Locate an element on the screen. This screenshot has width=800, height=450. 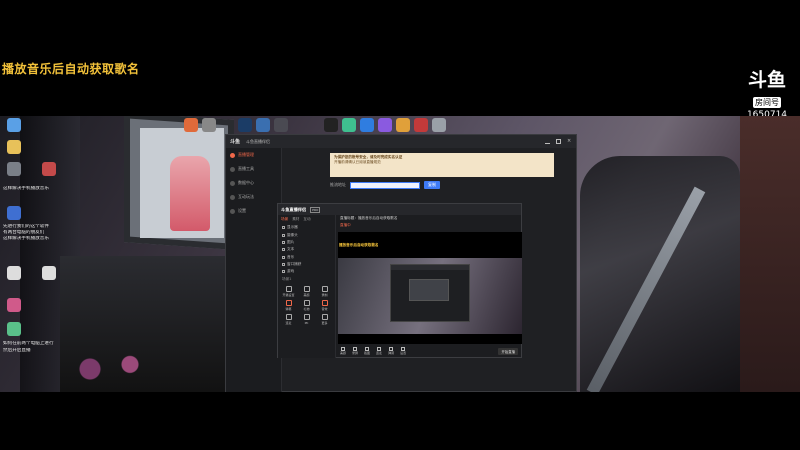
tool-label: 美颜 is located at coordinates (306, 295).